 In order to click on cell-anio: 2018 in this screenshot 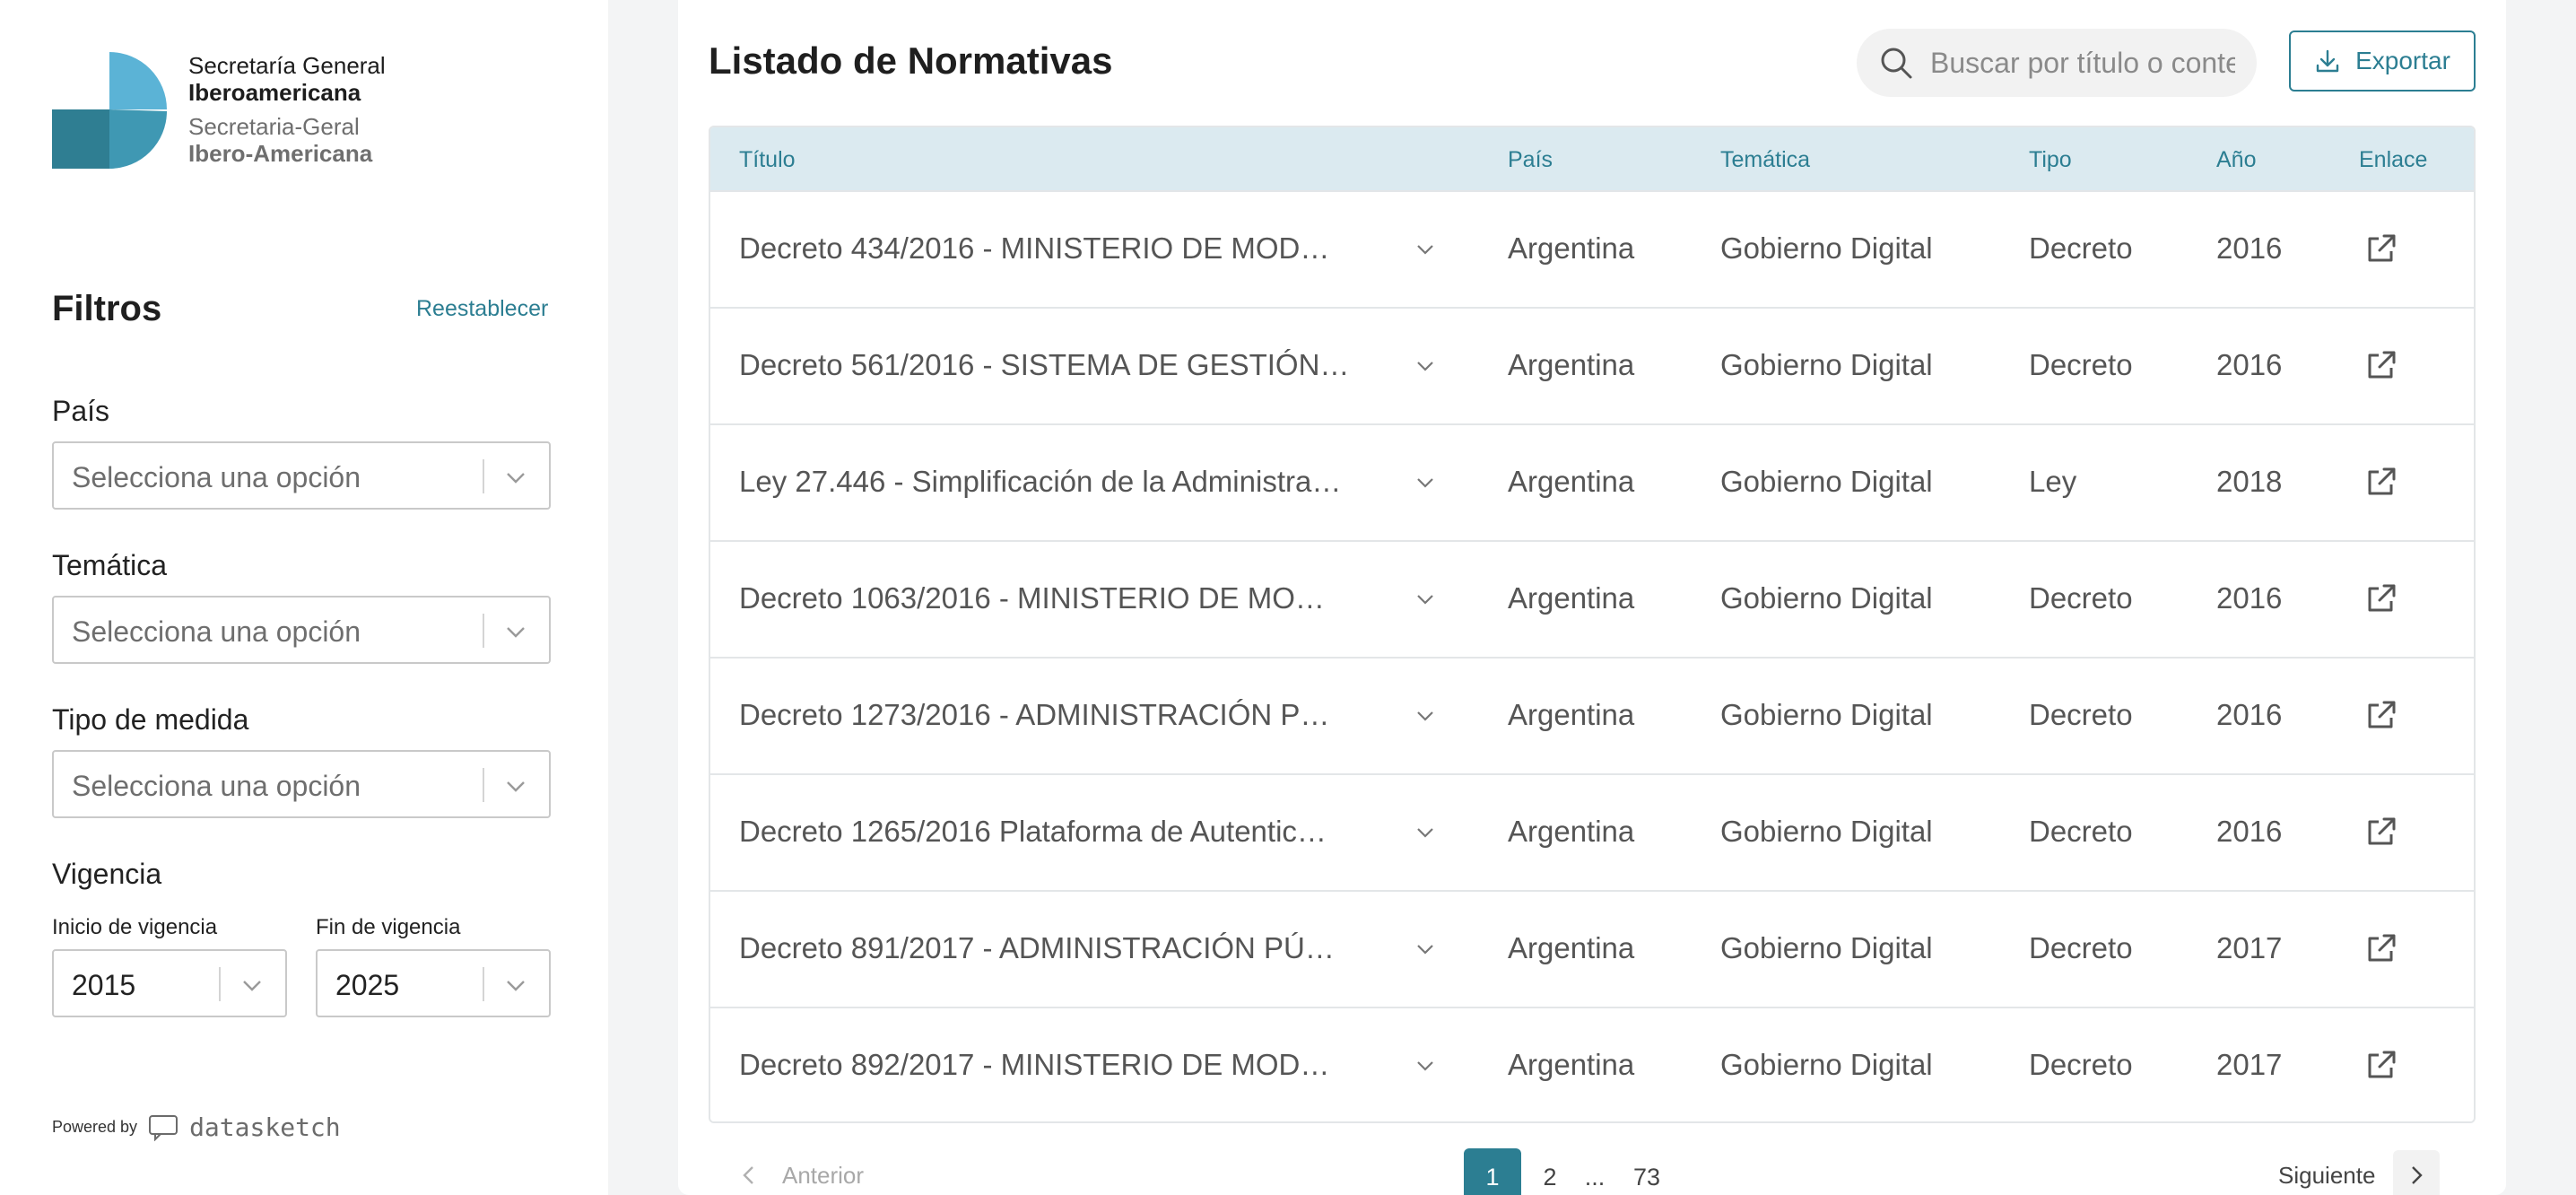, I will do `click(2249, 481)`.